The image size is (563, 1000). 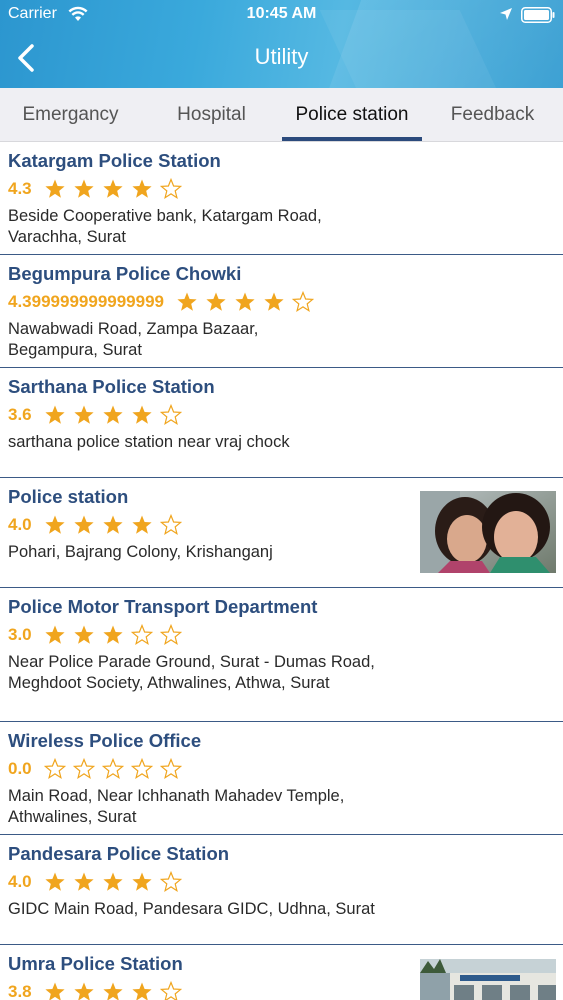 I want to click on station-name: Sarthana Police Station, so click(x=111, y=386).